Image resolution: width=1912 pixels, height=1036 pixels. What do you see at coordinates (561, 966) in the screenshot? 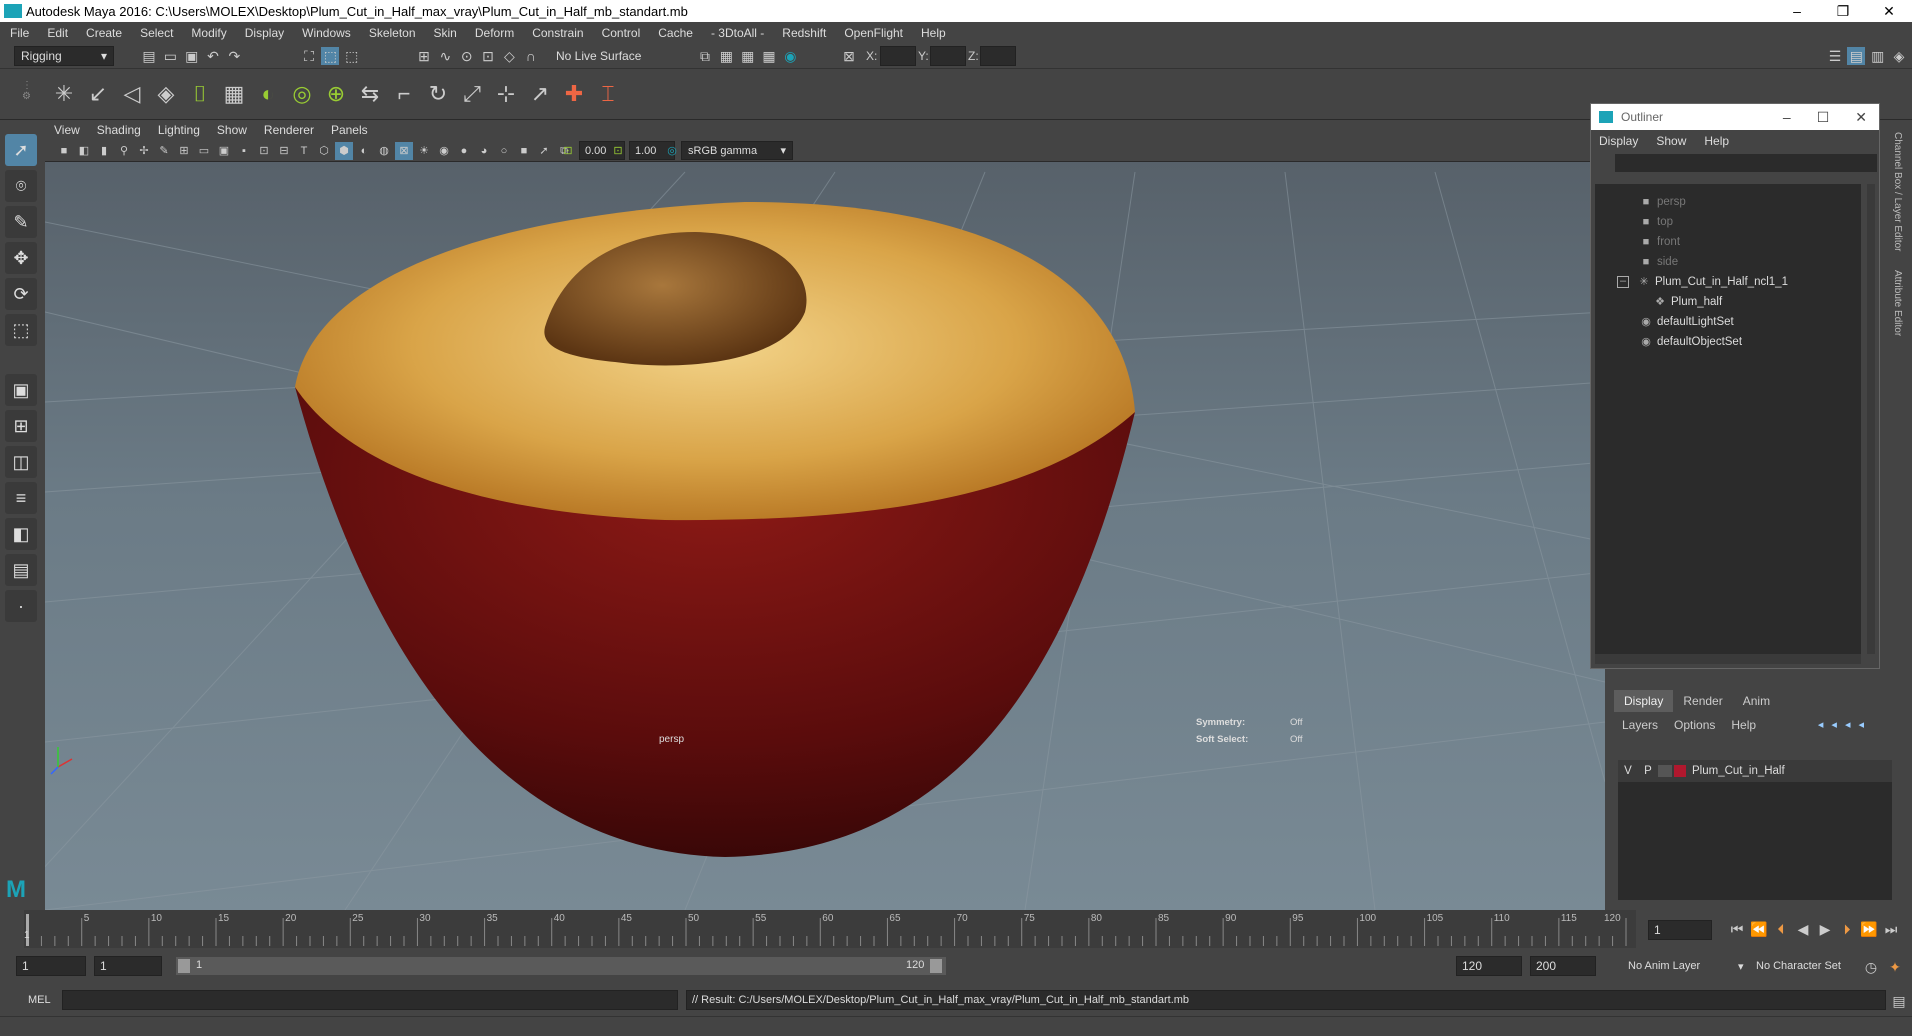
I see `range-slider: 1 120` at bounding box center [561, 966].